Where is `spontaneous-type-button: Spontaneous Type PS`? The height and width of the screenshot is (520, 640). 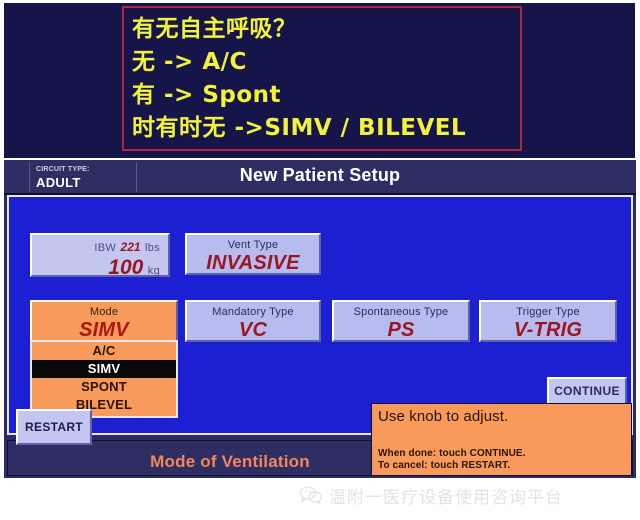
spontaneous-type-button: Spontaneous Type PS is located at coordinates (401, 321).